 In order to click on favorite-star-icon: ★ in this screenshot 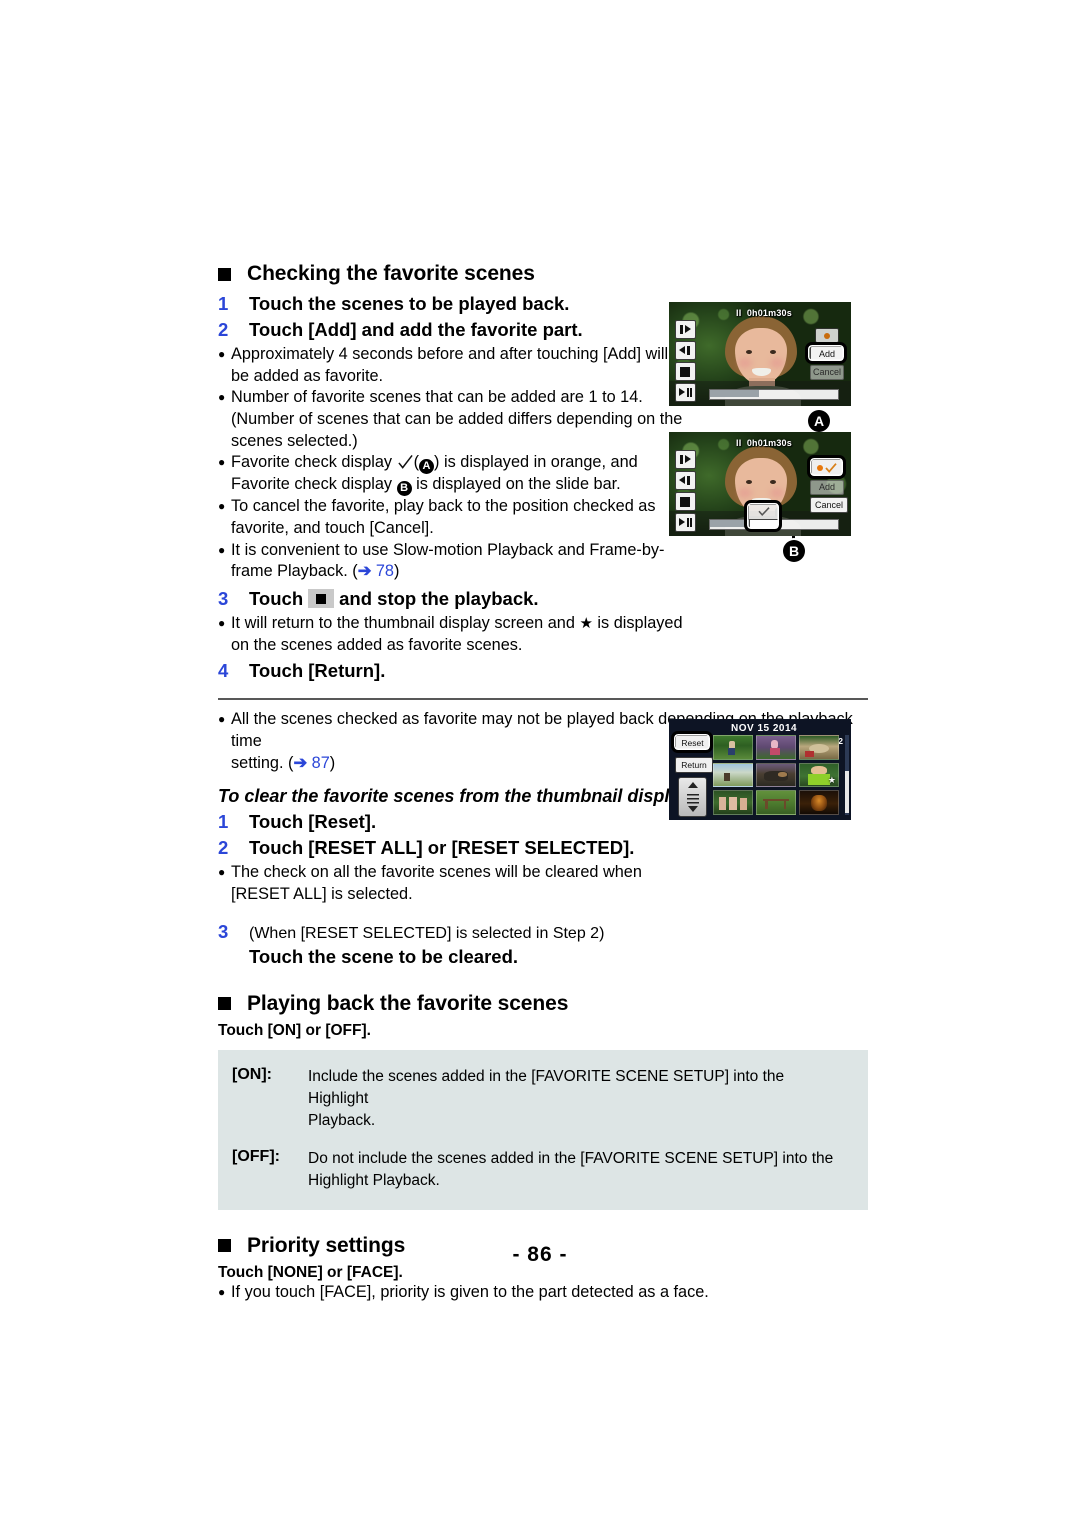, I will do `click(831, 780)`.